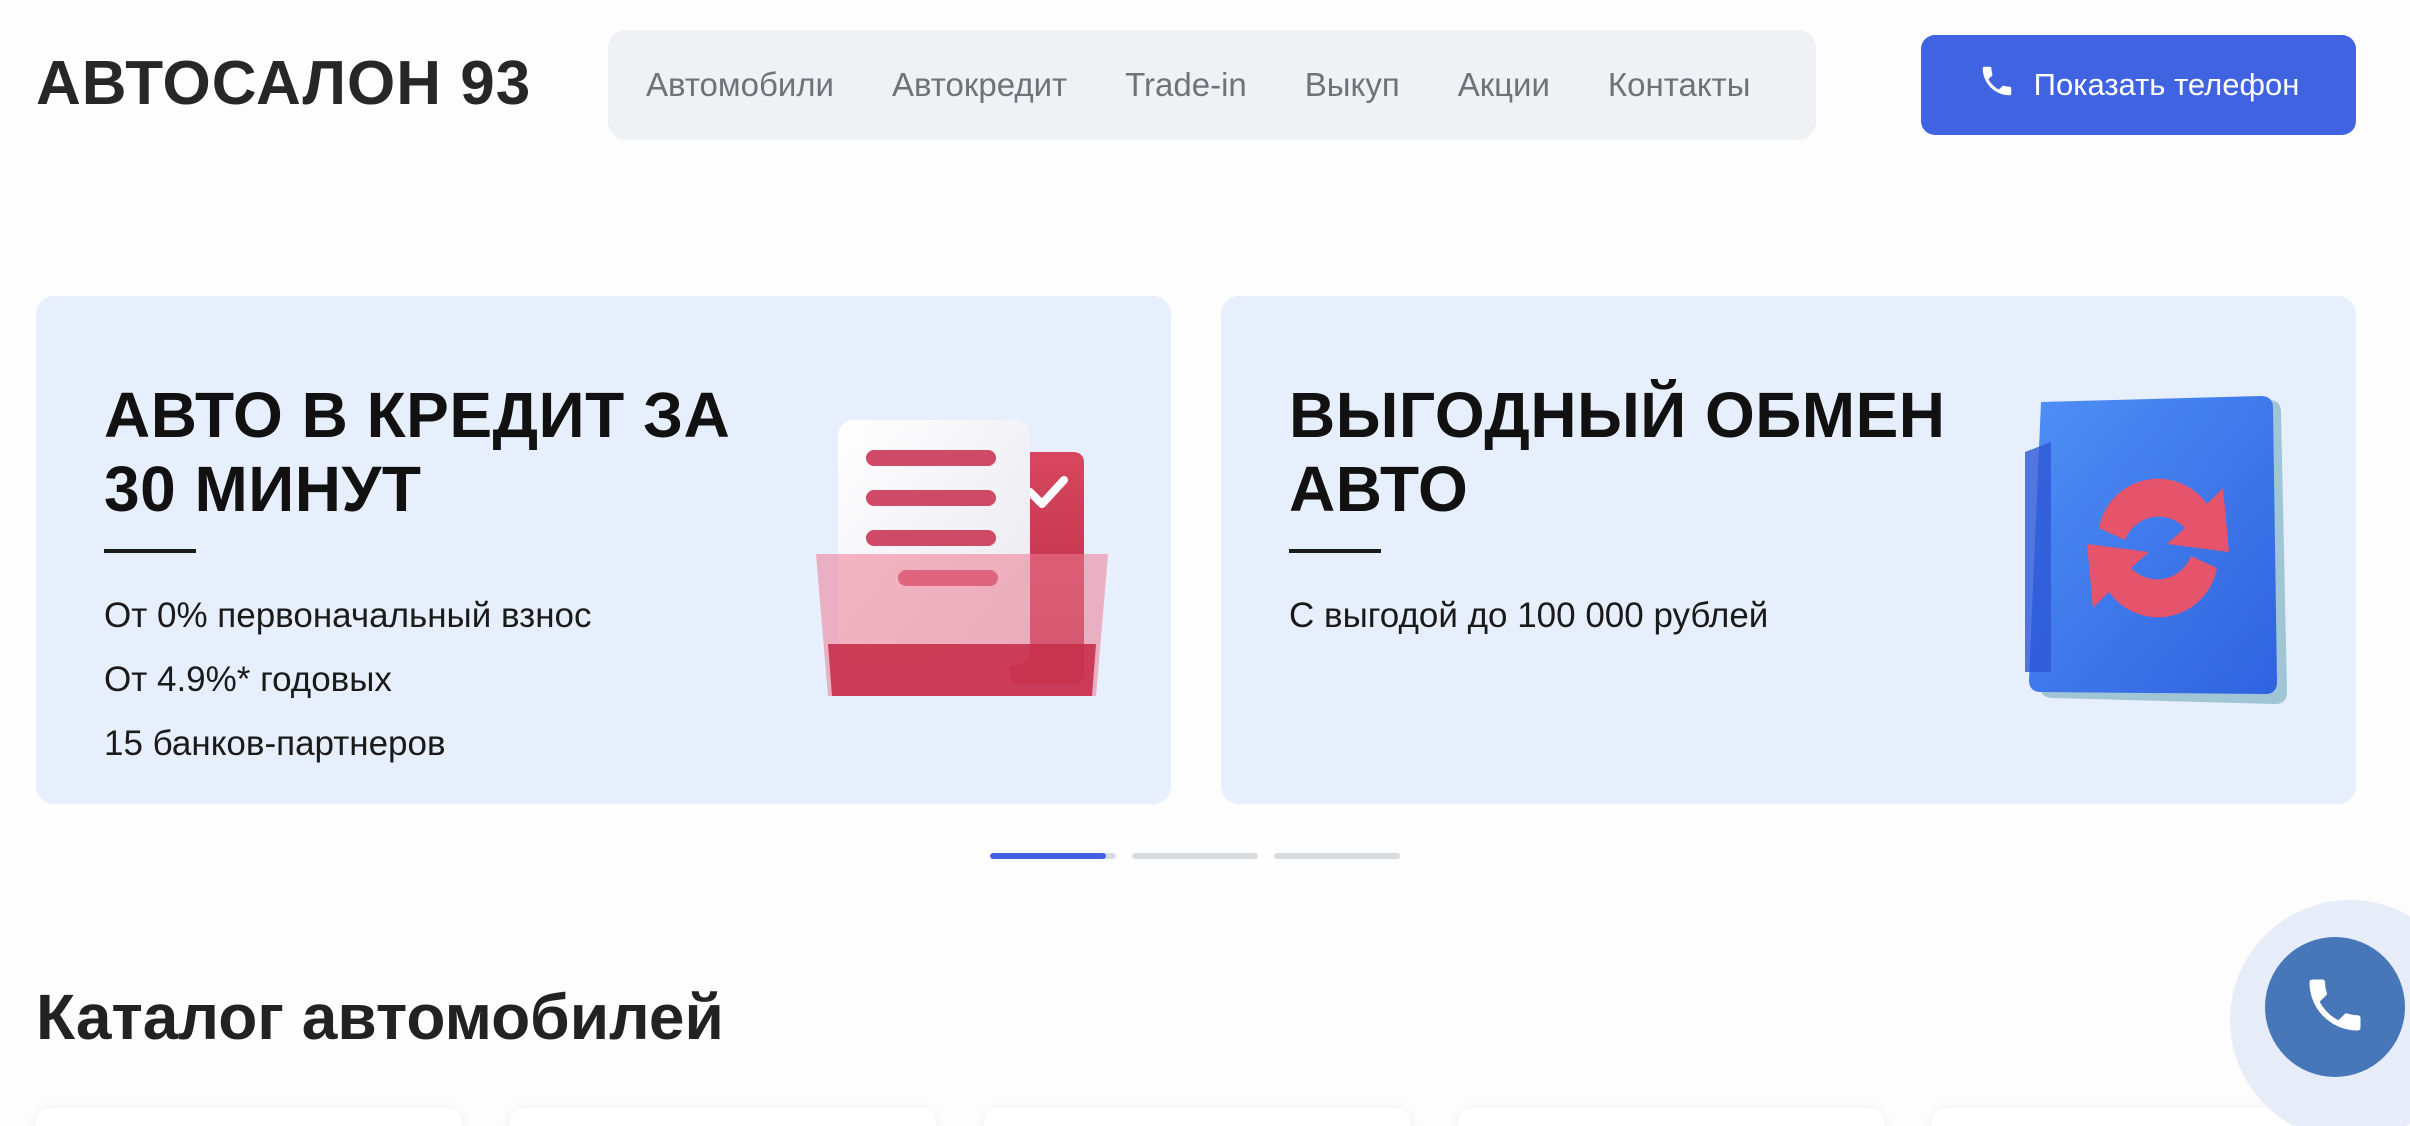  Describe the element at coordinates (1048, 856) in the screenshot. I see `slider-progress` at that location.